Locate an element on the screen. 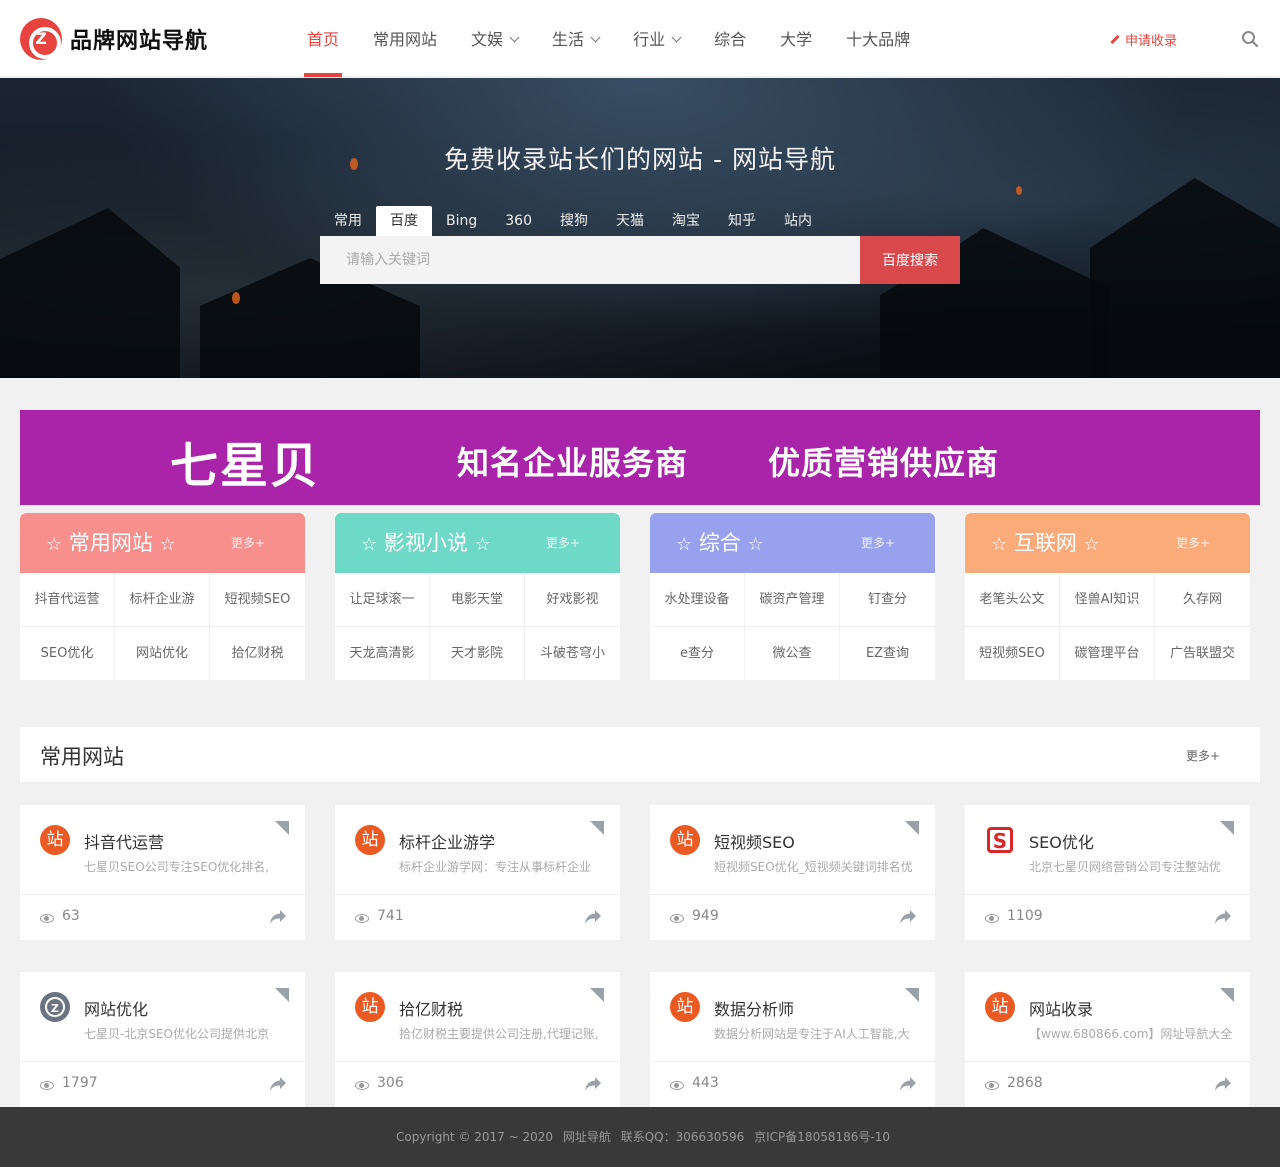 Image resolution: width=1280 pixels, height=1167 pixels. nav-item: 行业 is located at coordinates (656, 38).